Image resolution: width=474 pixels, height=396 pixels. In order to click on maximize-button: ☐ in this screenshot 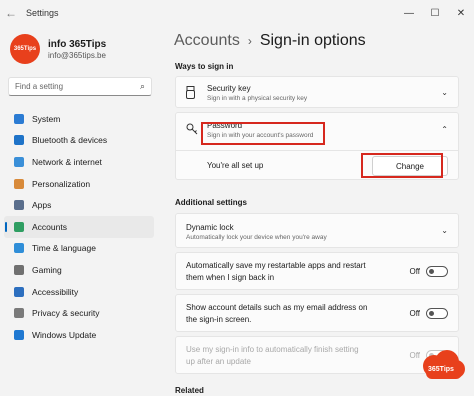, I will do `click(435, 13)`.